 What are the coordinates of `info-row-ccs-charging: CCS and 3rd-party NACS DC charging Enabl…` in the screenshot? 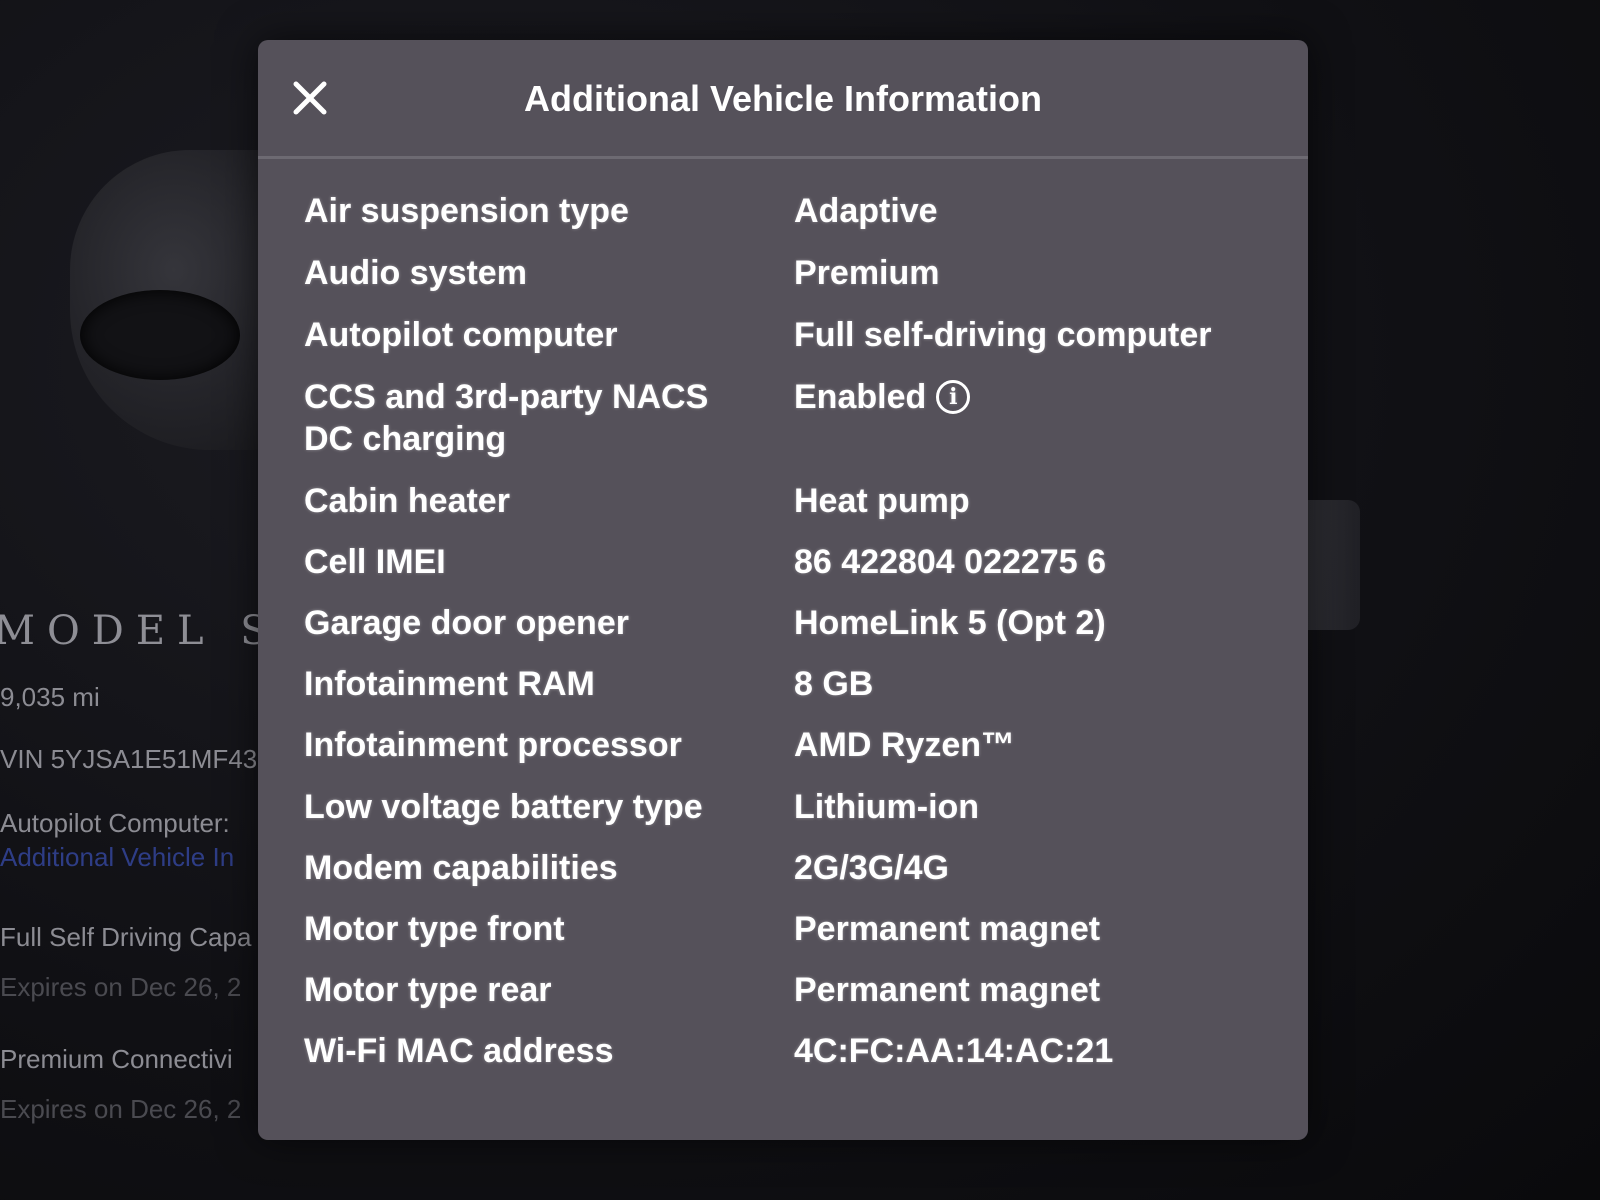 It's located at (784, 428).